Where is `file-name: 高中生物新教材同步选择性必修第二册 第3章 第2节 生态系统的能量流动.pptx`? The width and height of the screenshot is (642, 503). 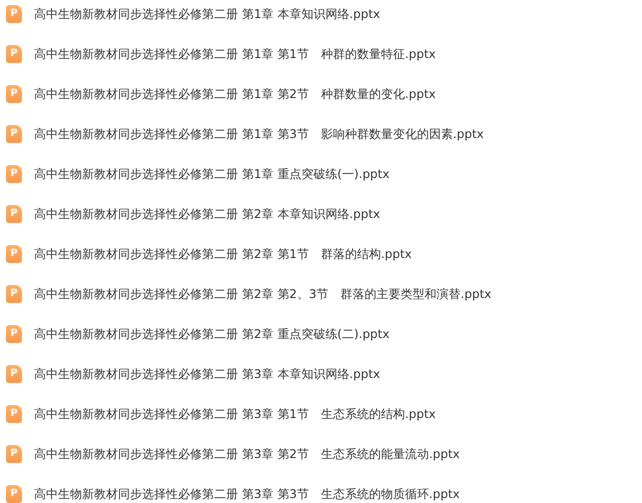
file-name: 高中生物新教材同步选择性必修第二册 第3章 第2节 生态系统的能量流动.pptx is located at coordinates (247, 454).